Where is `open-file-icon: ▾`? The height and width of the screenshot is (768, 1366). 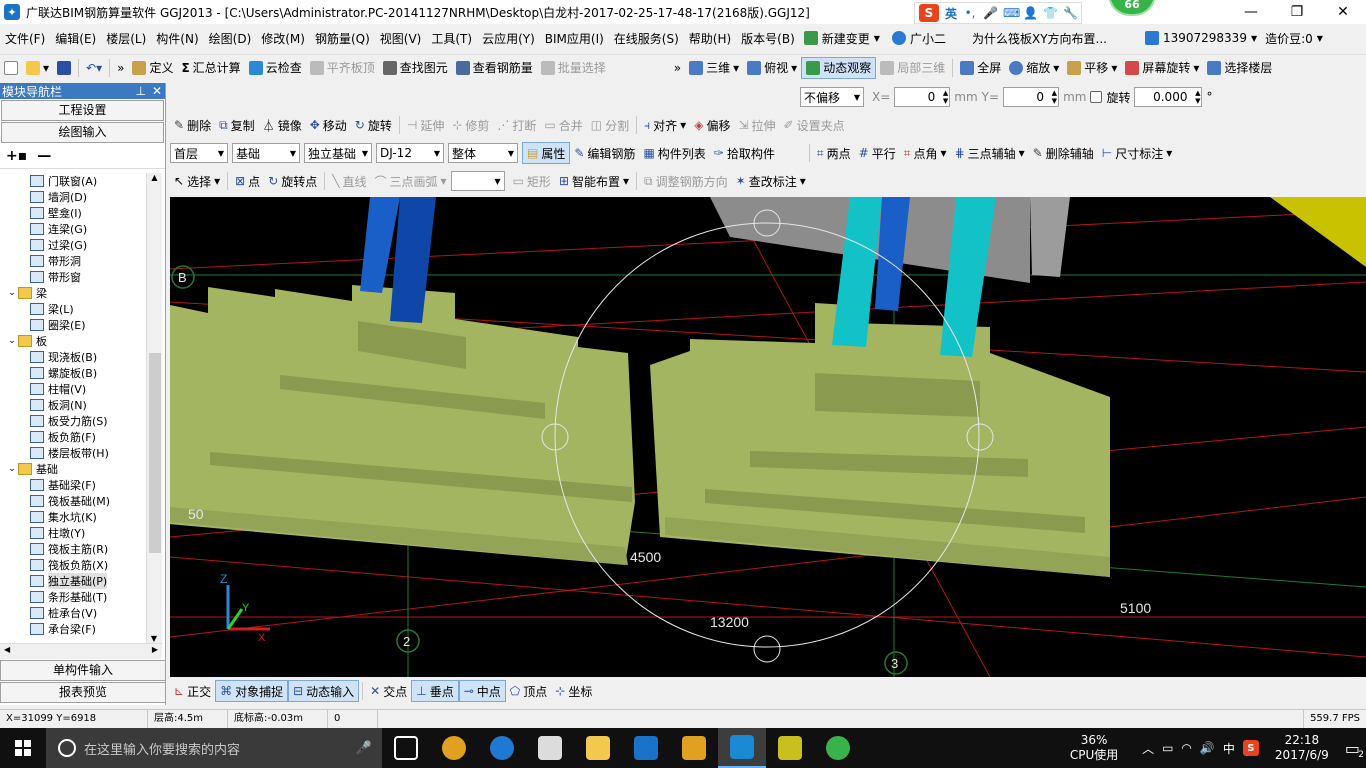
open-file-icon: ▾ is located at coordinates (37, 68).